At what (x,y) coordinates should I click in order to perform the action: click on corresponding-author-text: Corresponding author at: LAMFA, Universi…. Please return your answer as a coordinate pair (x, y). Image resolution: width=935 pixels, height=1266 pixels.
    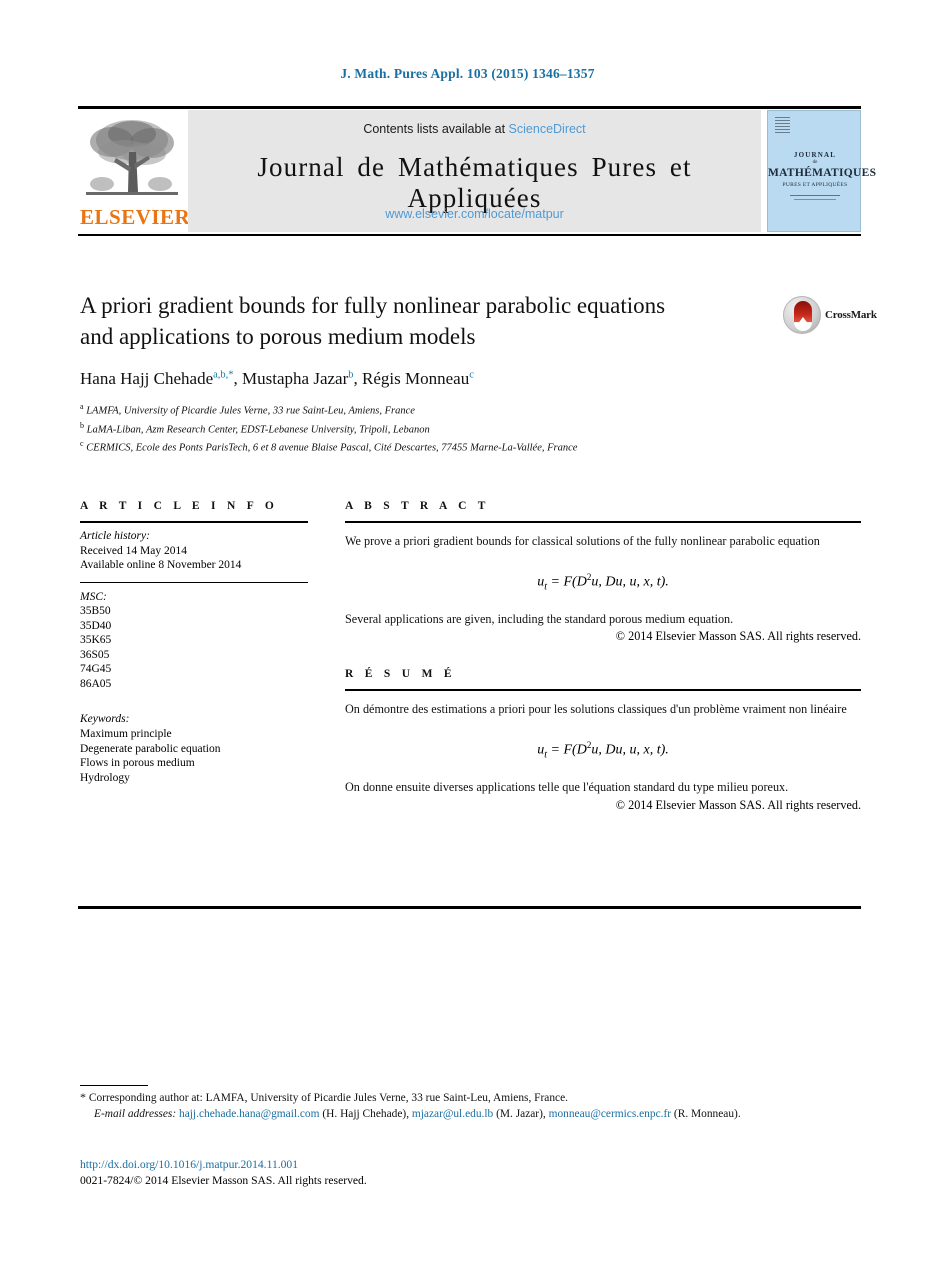
    Looking at the image, I should click on (328, 1098).